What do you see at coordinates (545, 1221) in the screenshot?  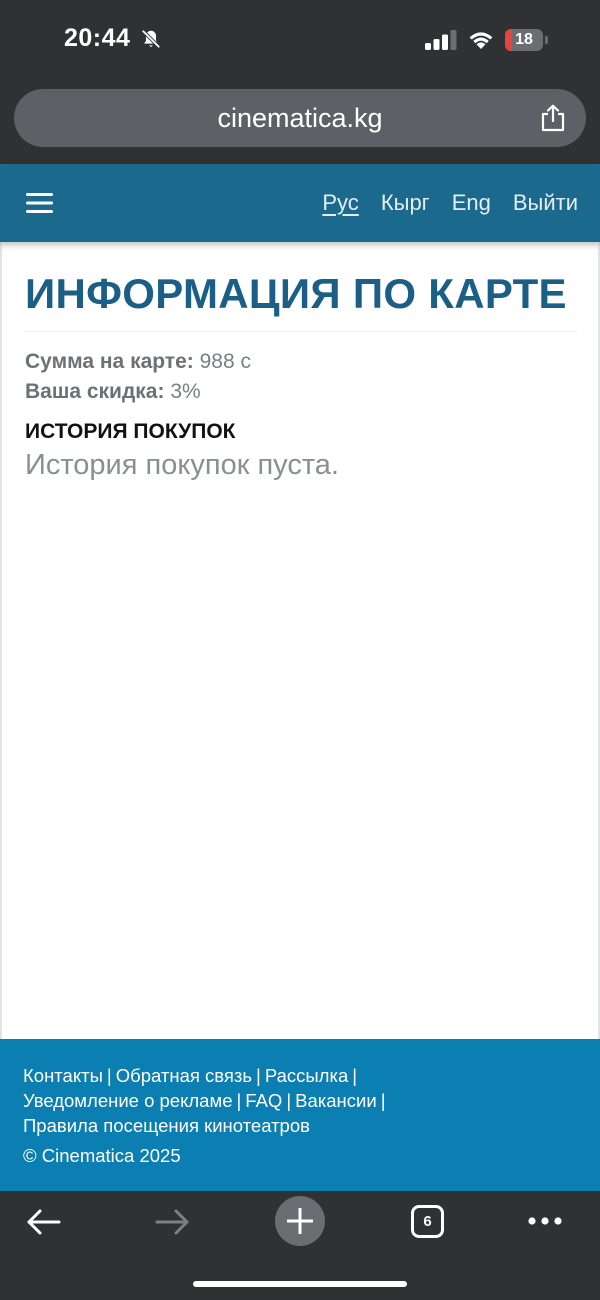 I see `more-dots-icon` at bounding box center [545, 1221].